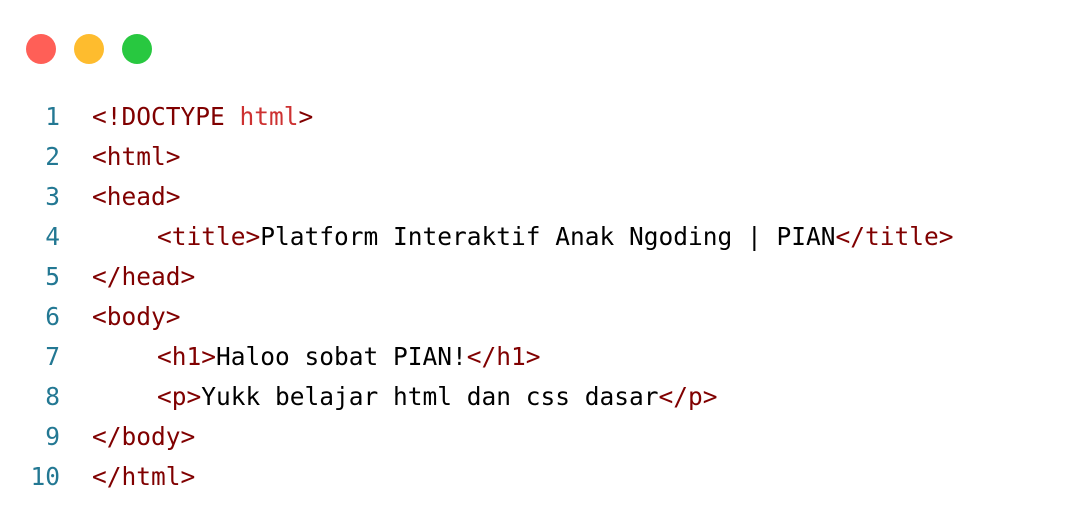  I want to click on code-line: 10 </html>, so click(542, 476).